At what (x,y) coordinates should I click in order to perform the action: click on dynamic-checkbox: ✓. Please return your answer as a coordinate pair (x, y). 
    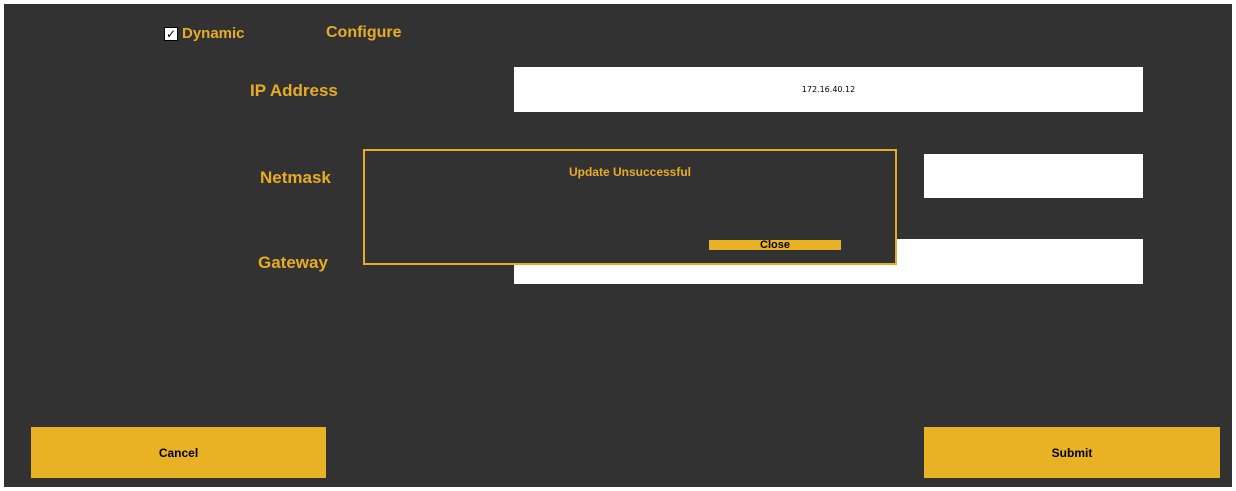
    Looking at the image, I should click on (171, 33).